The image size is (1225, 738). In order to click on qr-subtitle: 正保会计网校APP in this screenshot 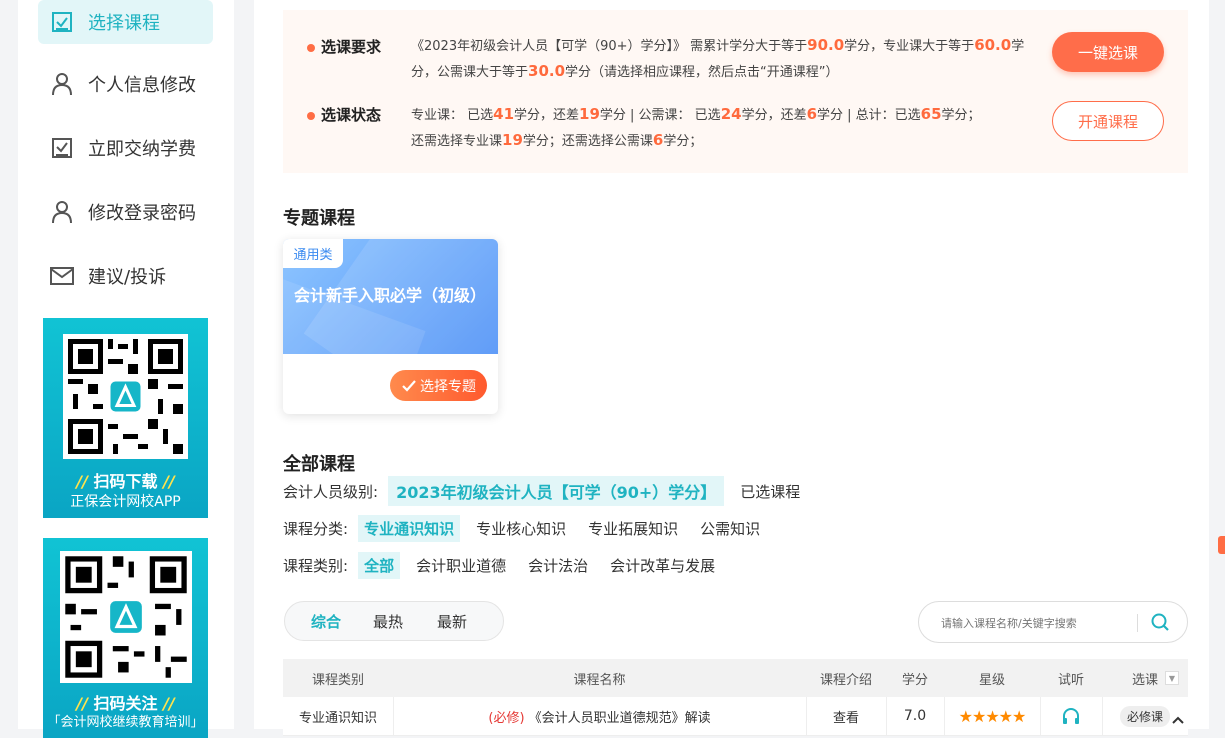, I will do `click(125, 502)`.